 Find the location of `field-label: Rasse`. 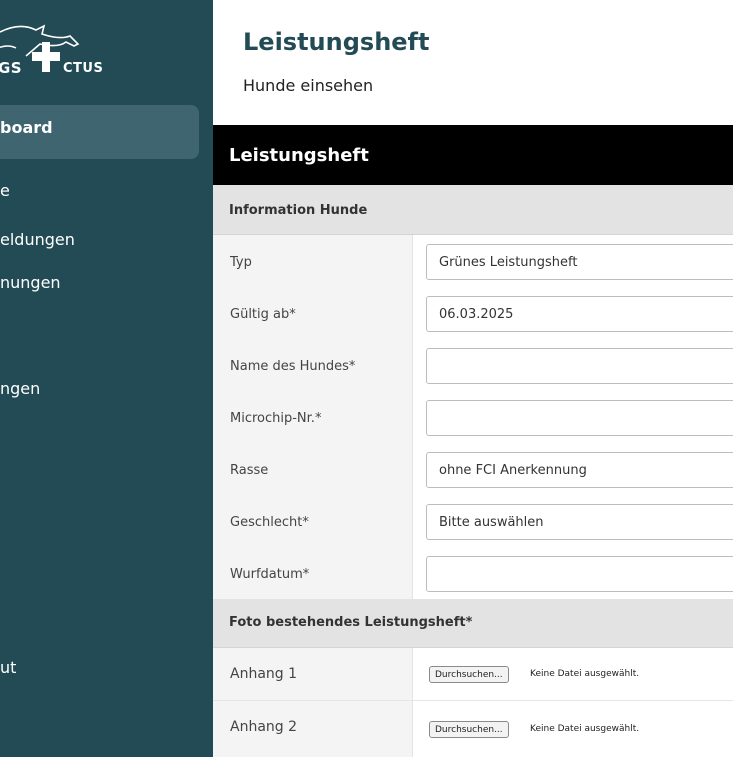

field-label: Rasse is located at coordinates (249, 470).